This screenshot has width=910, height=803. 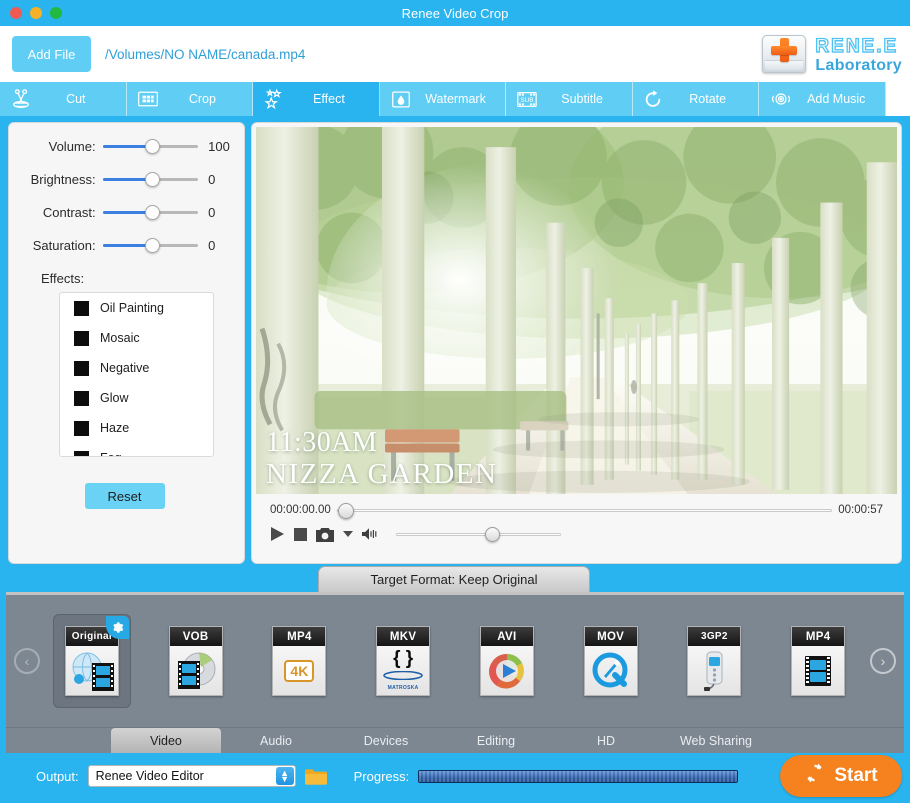 I want to click on format-item-mp4: MP4, so click(x=818, y=661).